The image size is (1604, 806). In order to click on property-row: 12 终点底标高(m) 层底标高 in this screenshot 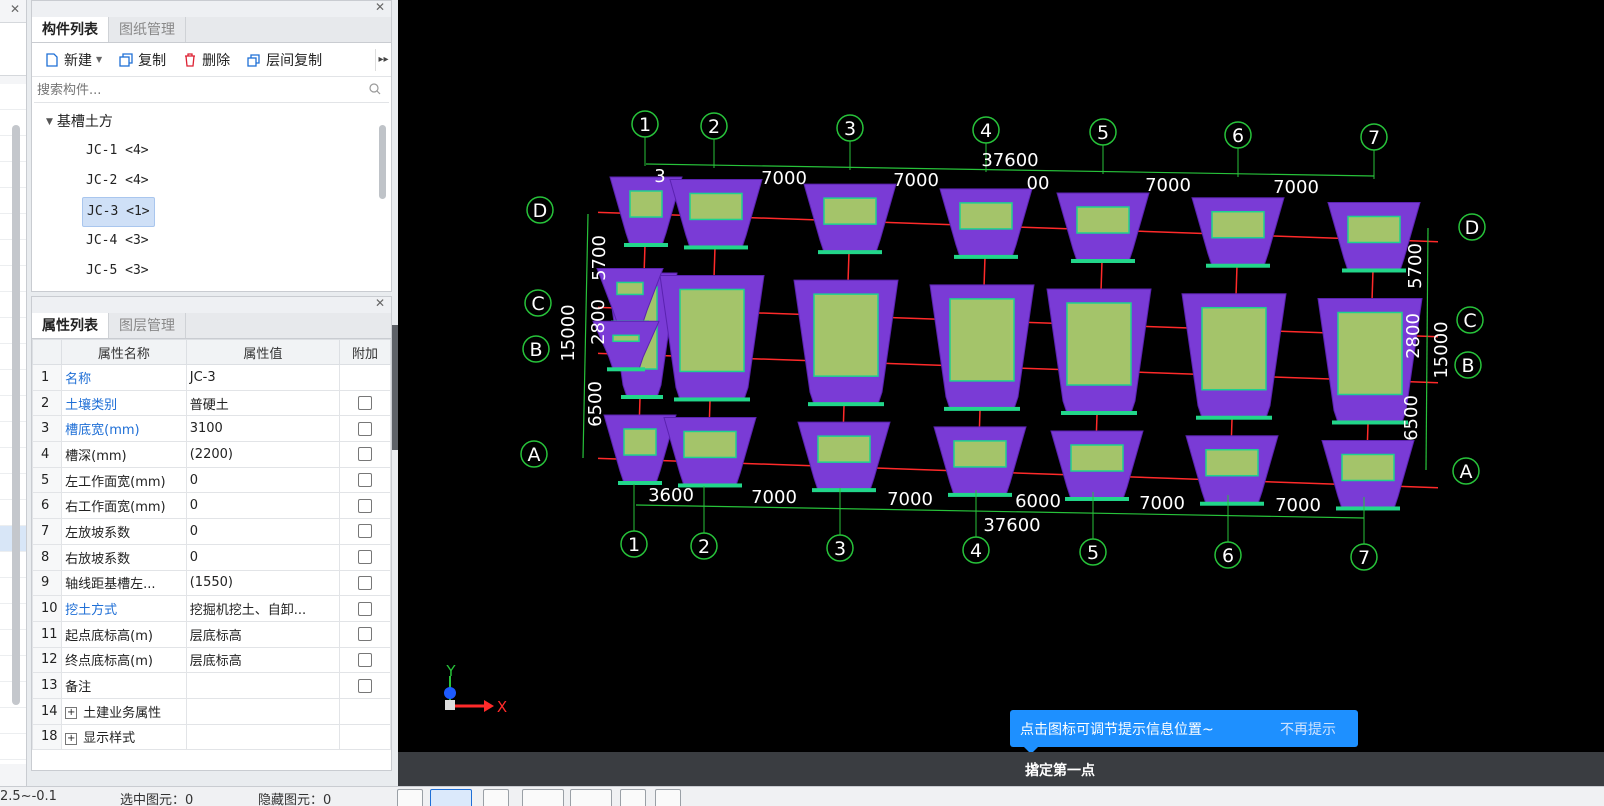, I will do `click(211, 660)`.